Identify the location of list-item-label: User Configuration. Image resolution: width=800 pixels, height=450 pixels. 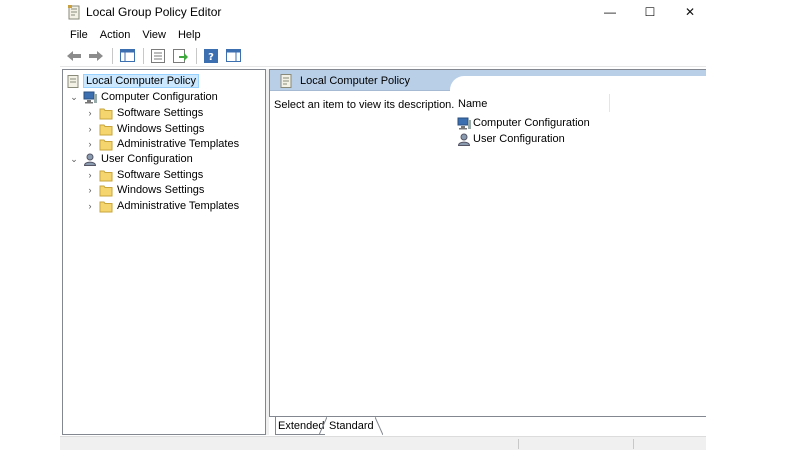
(519, 139).